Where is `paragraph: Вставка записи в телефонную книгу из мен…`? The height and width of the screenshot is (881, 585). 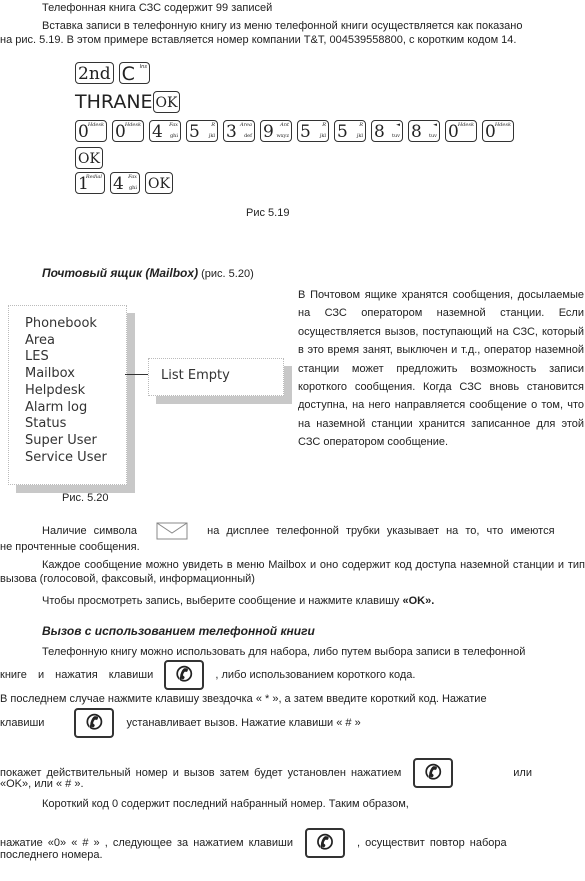 paragraph: Вставка записи в телефонную книгу из мен… is located at coordinates (282, 26).